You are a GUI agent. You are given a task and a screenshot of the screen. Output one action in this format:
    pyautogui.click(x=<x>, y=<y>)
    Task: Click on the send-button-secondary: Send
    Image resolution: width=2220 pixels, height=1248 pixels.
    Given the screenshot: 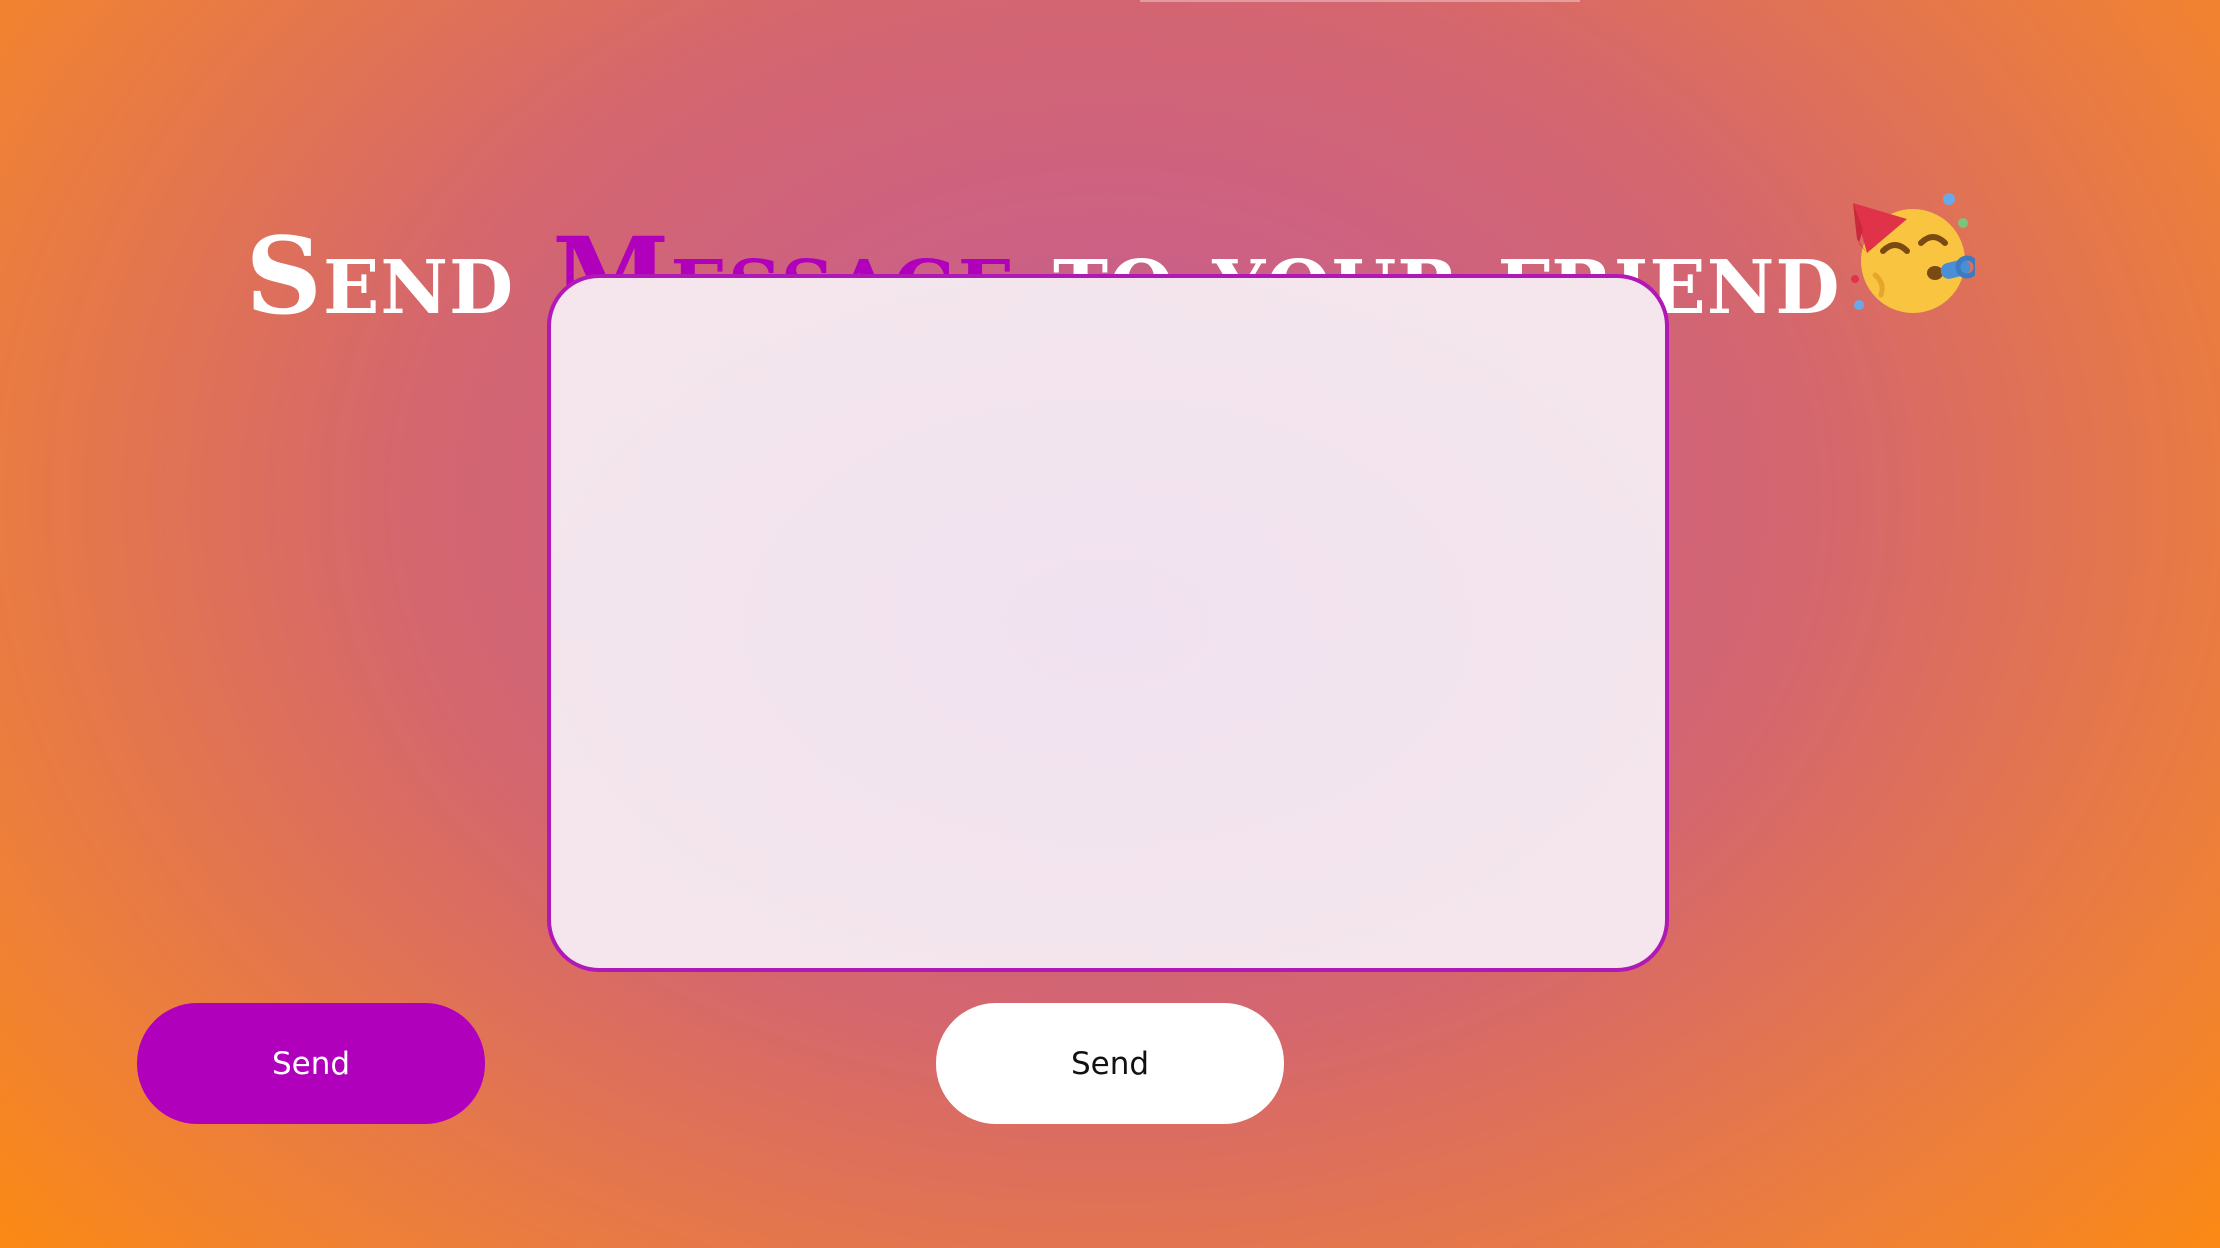 What is the action you would take?
    pyautogui.click(x=1110, y=1063)
    